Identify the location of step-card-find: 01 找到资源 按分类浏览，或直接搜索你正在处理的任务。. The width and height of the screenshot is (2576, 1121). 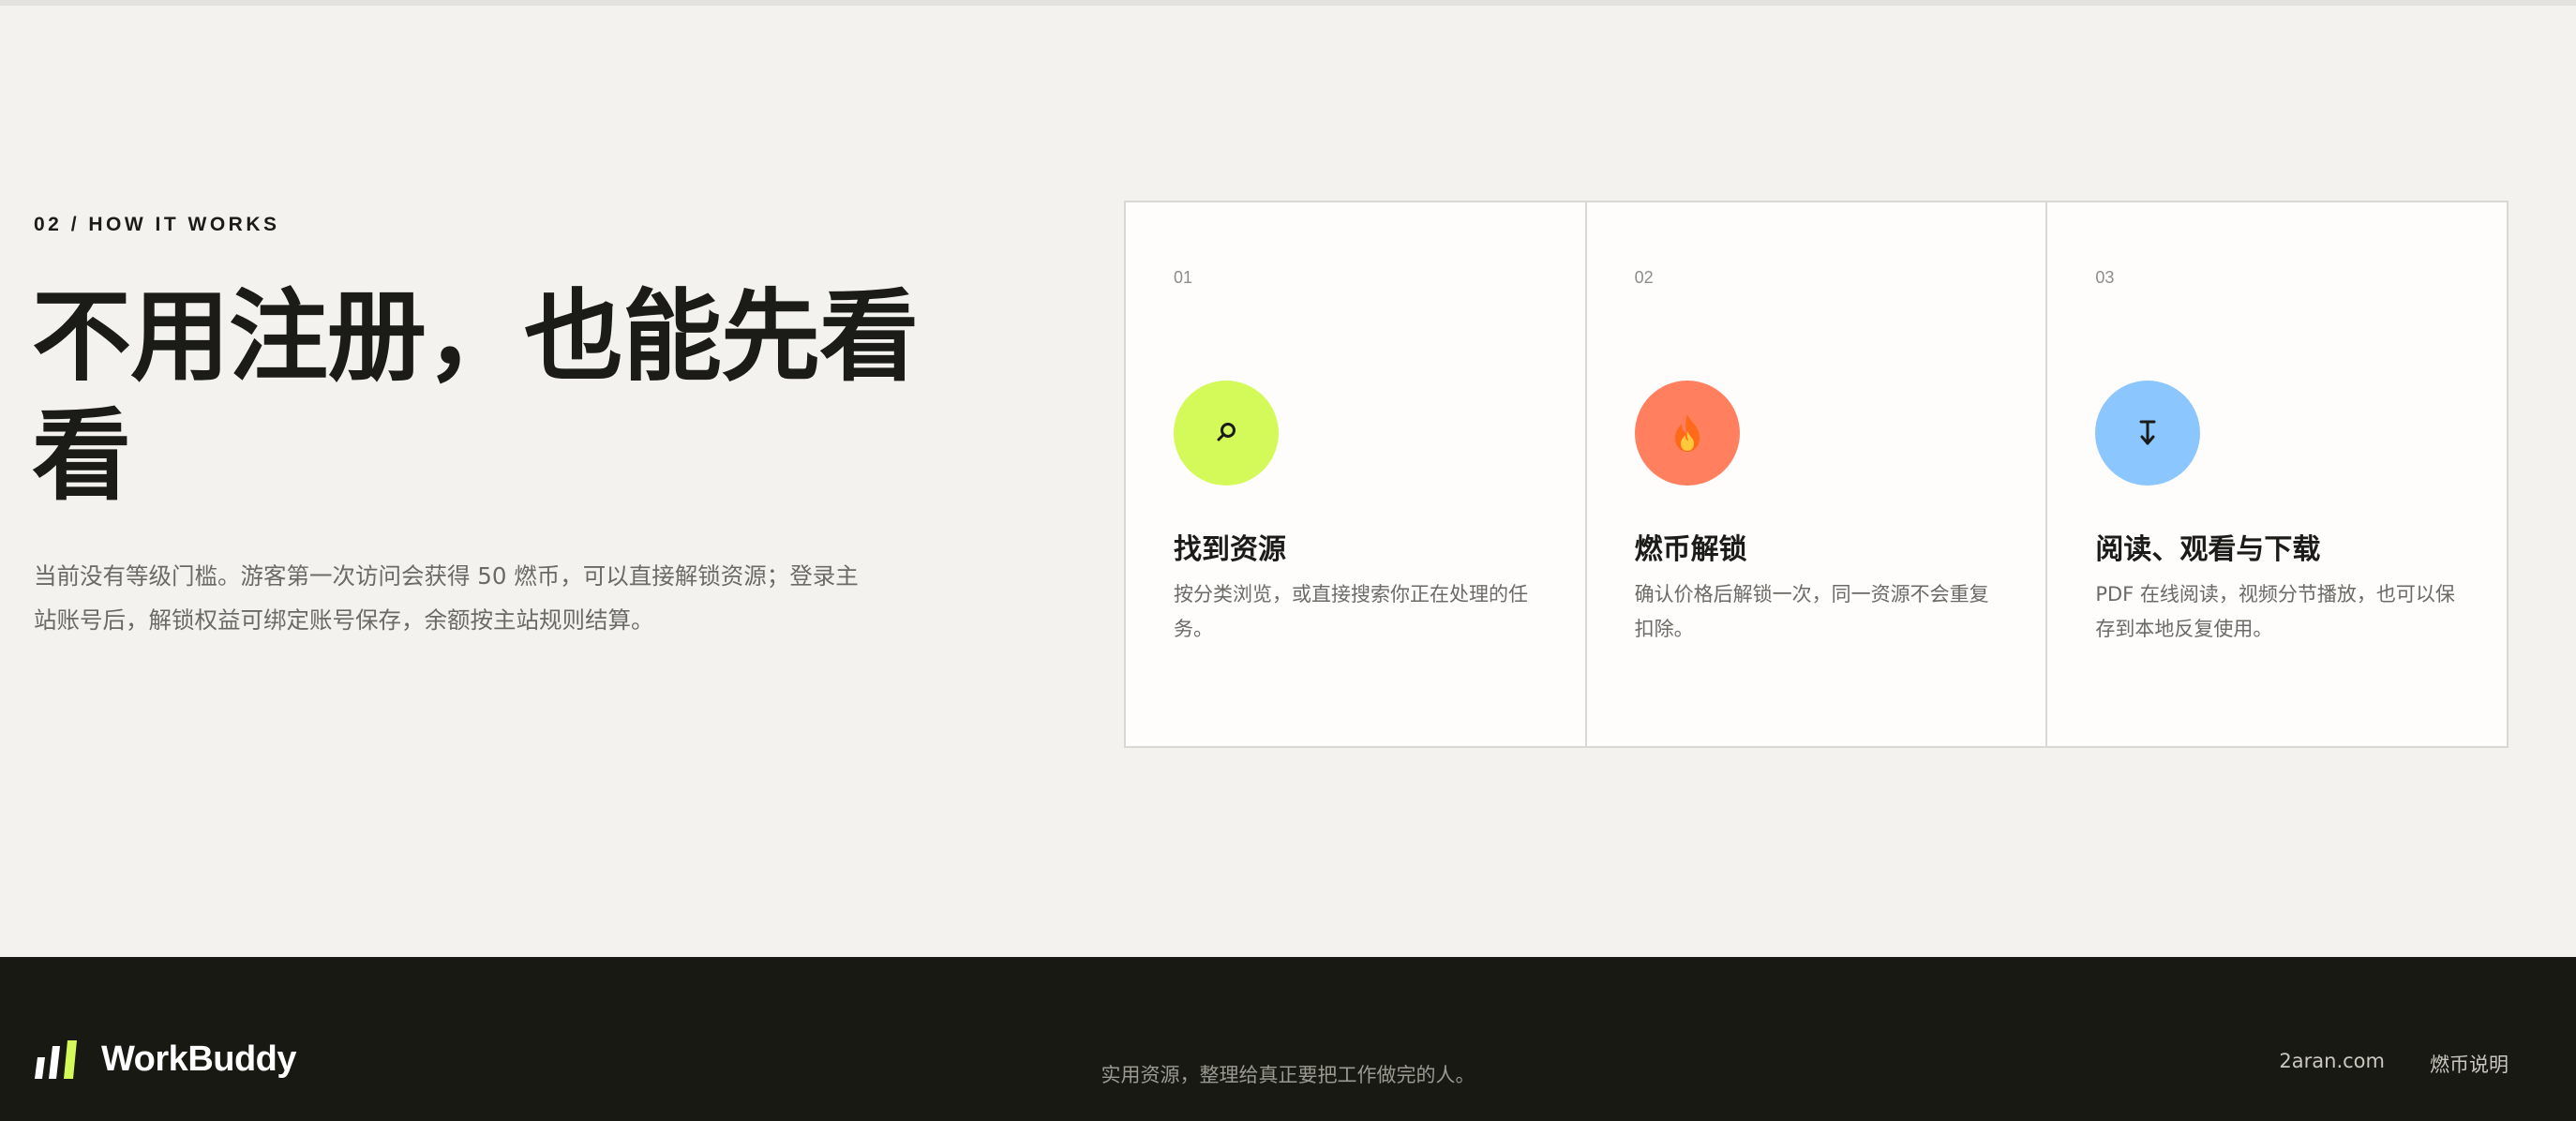
(1356, 474).